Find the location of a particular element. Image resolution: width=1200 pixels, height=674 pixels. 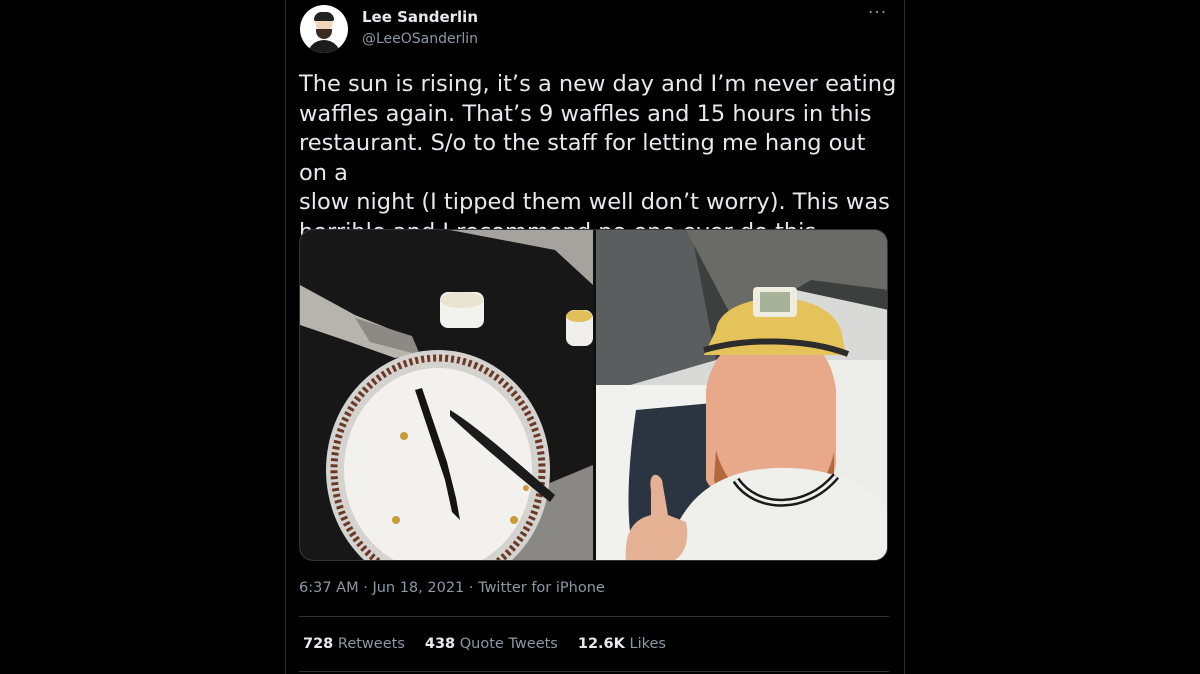

likes-stat: 12.6K Likes is located at coordinates (622, 644).